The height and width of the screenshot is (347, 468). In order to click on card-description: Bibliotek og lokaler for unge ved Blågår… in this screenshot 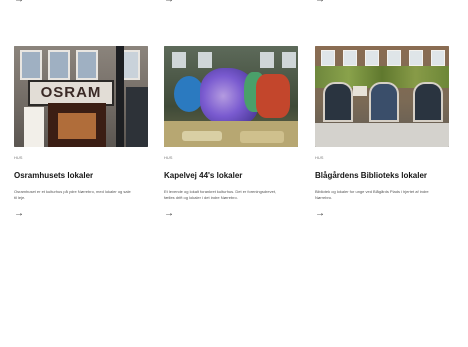, I will do `click(372, 194)`.